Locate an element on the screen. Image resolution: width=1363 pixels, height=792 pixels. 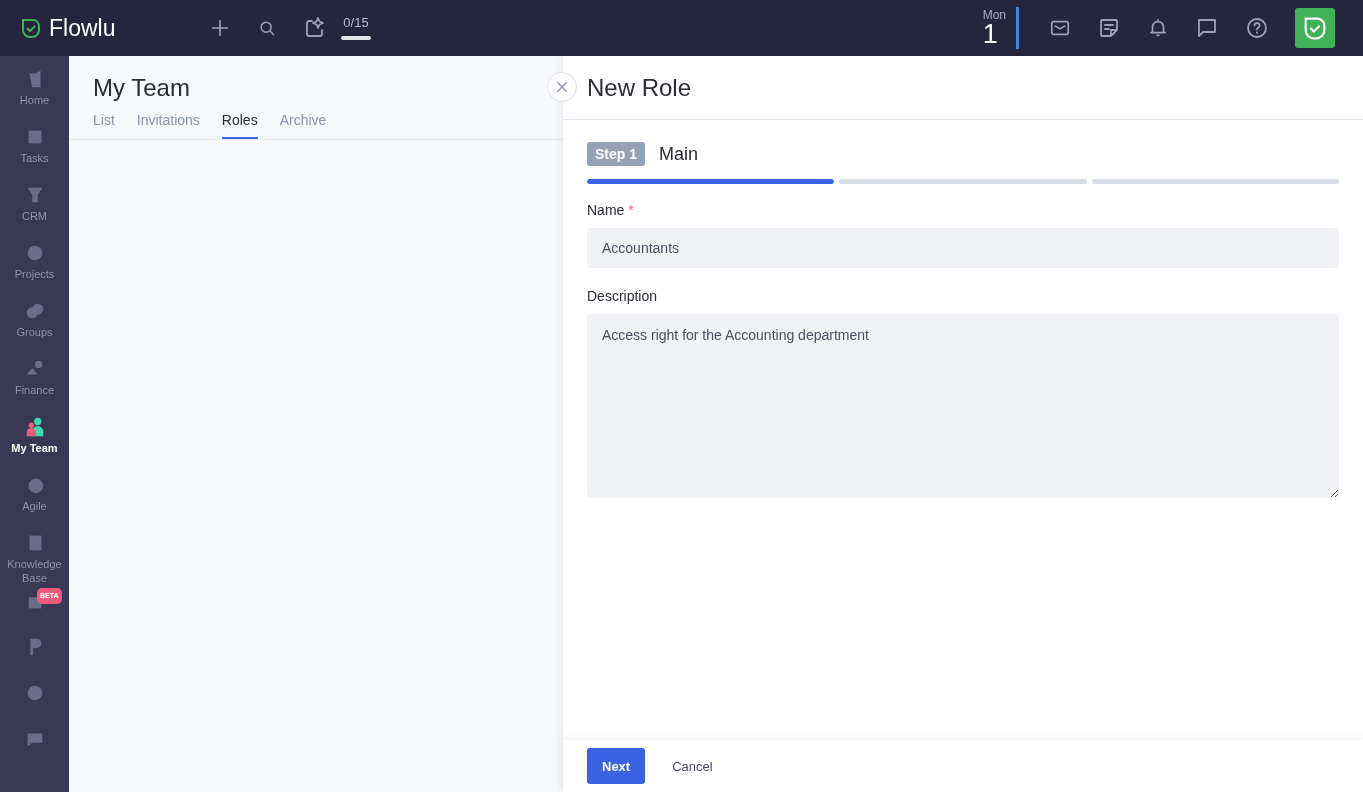
field-label: Name is located at coordinates (606, 210).